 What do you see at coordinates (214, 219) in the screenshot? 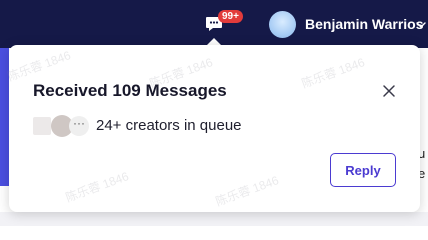
I see `background-footer` at bounding box center [214, 219].